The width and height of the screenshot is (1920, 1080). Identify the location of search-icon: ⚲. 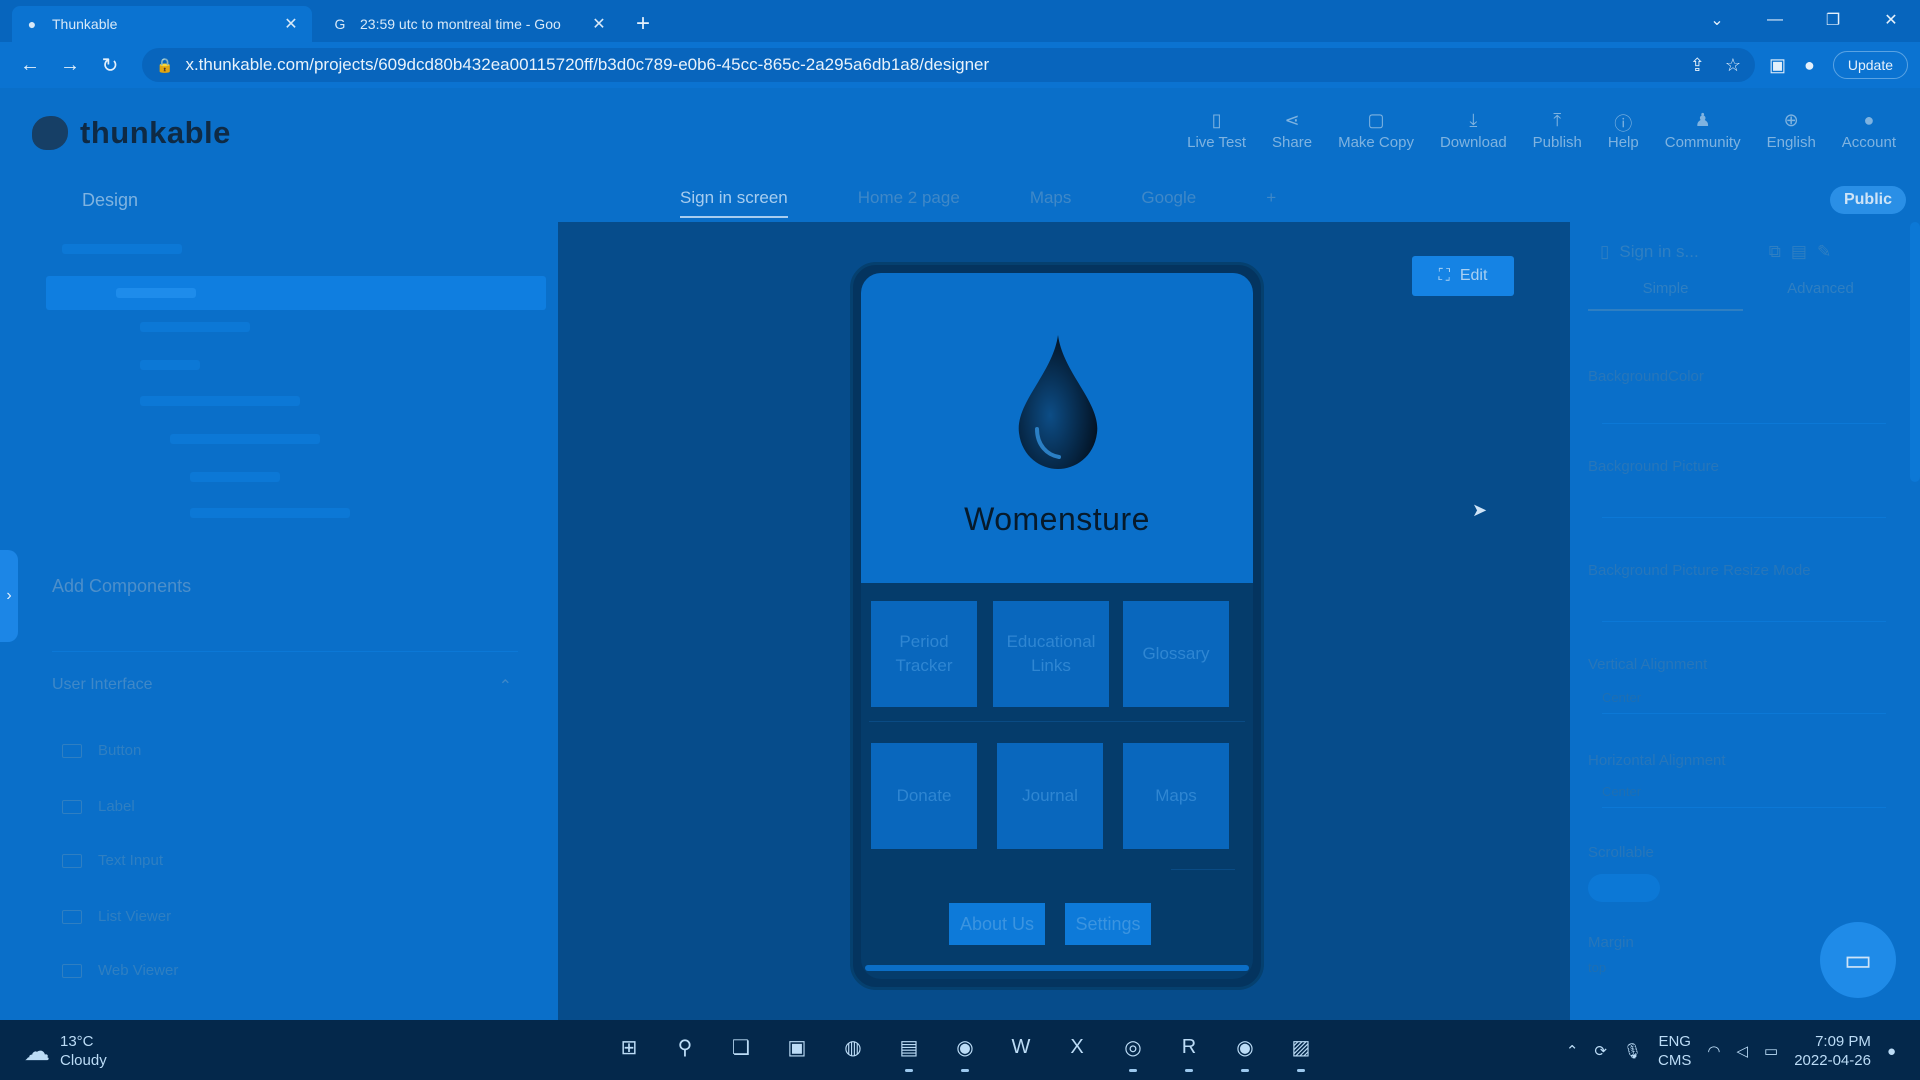
(685, 1047).